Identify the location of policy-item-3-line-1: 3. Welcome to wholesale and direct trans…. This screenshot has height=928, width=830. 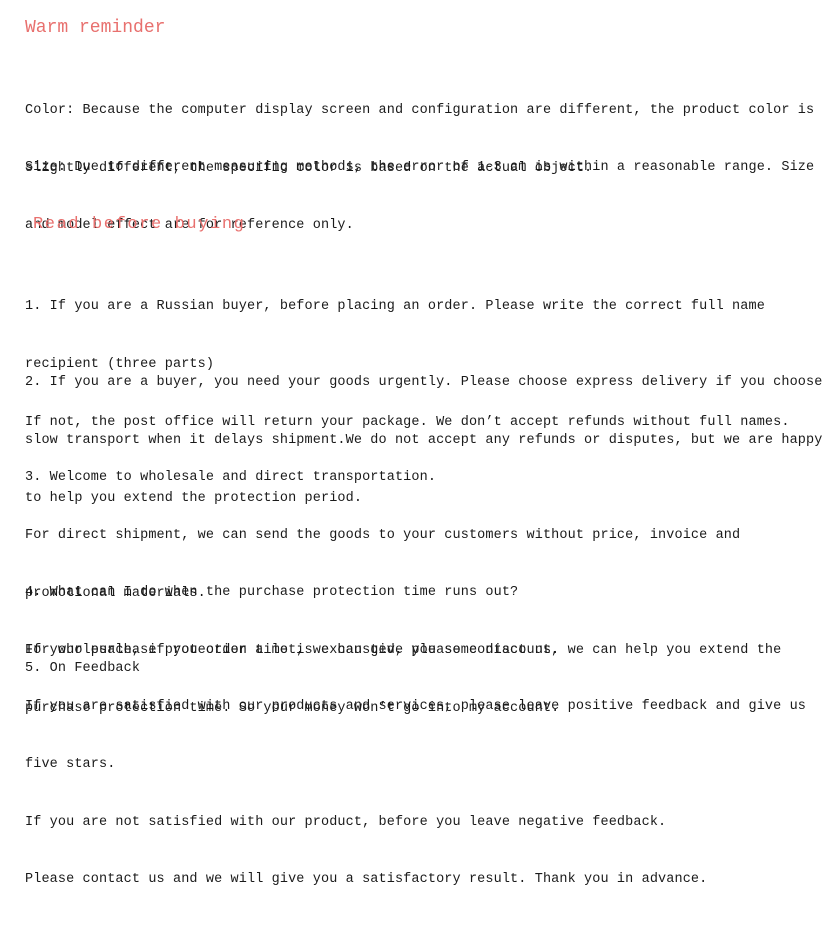
(231, 478).